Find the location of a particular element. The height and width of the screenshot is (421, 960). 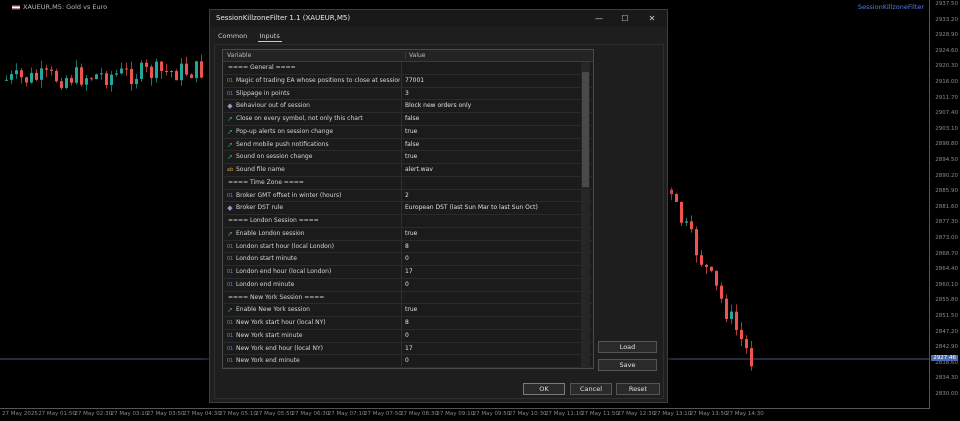

input-row: ab Sound file name alert.wav is located at coordinates (408, 170).